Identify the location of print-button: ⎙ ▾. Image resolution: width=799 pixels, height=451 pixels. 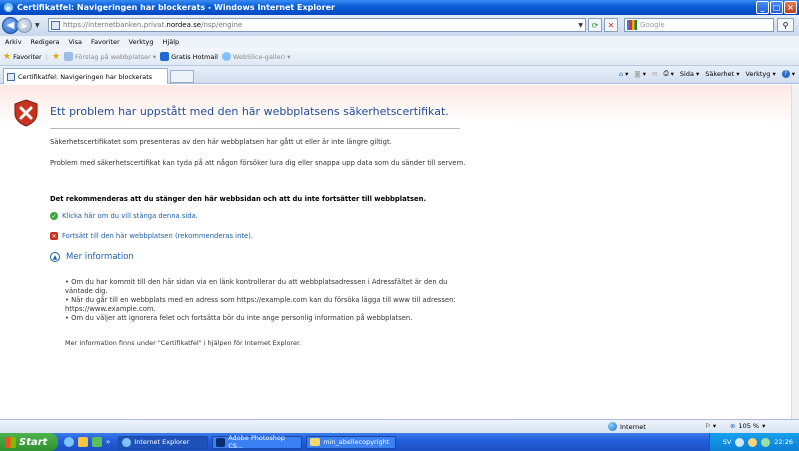
(668, 73).